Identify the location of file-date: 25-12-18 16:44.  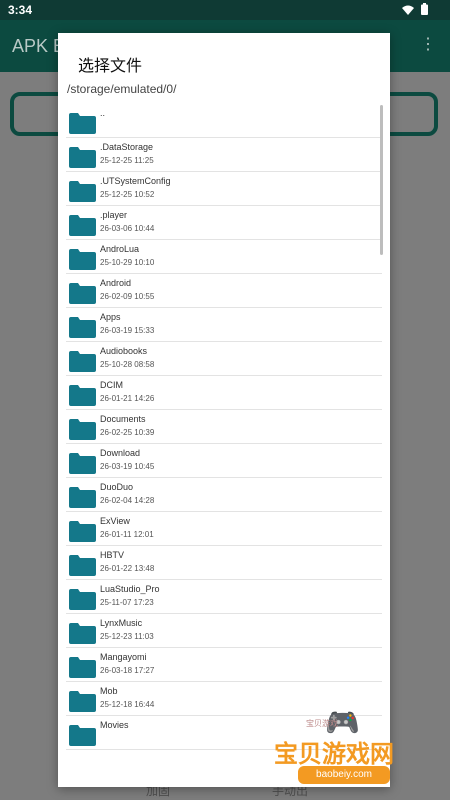
(127, 704).